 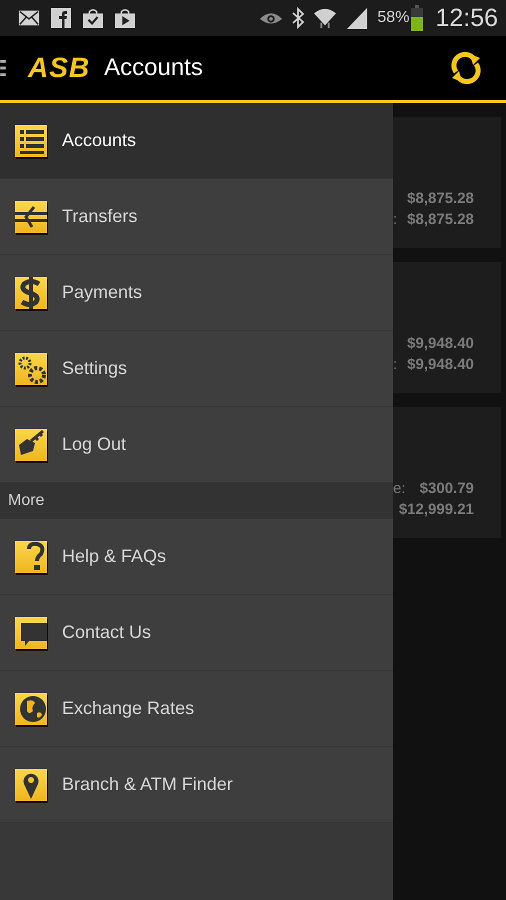 I want to click on screen-title: Accounts, so click(x=153, y=68).